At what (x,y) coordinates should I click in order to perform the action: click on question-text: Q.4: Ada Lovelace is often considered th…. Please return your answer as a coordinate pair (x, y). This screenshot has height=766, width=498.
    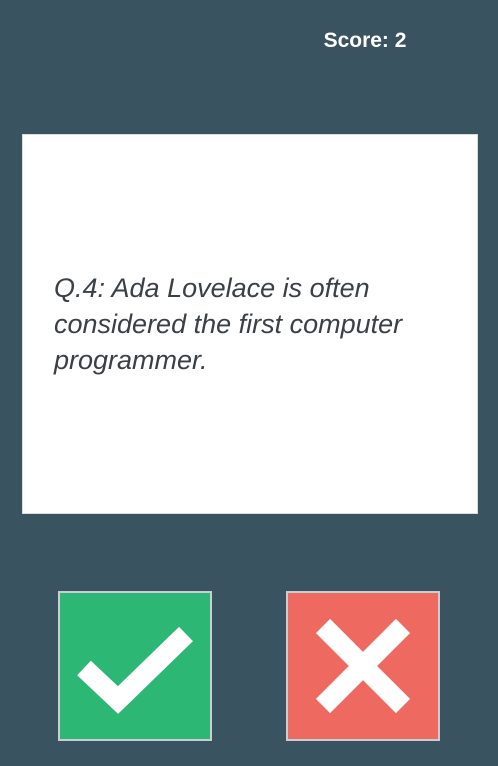
    Looking at the image, I should click on (228, 324).